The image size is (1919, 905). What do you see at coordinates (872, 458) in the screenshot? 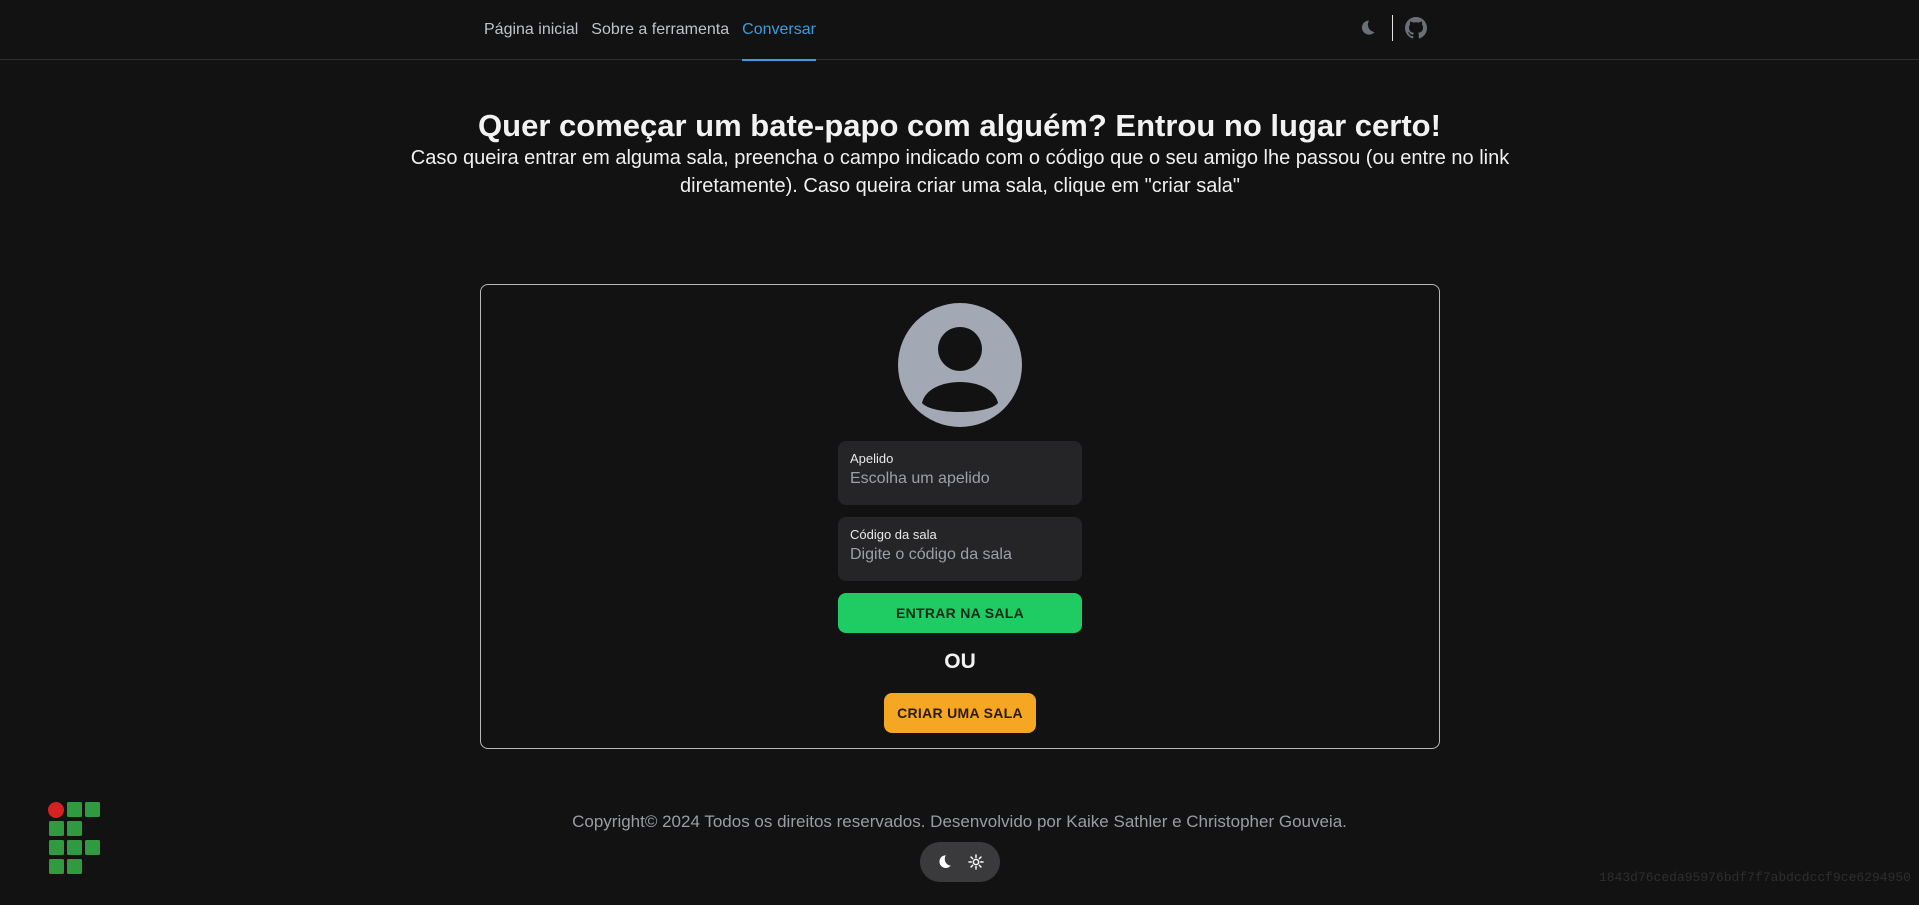
I see `nickname-label: Apelido` at bounding box center [872, 458].